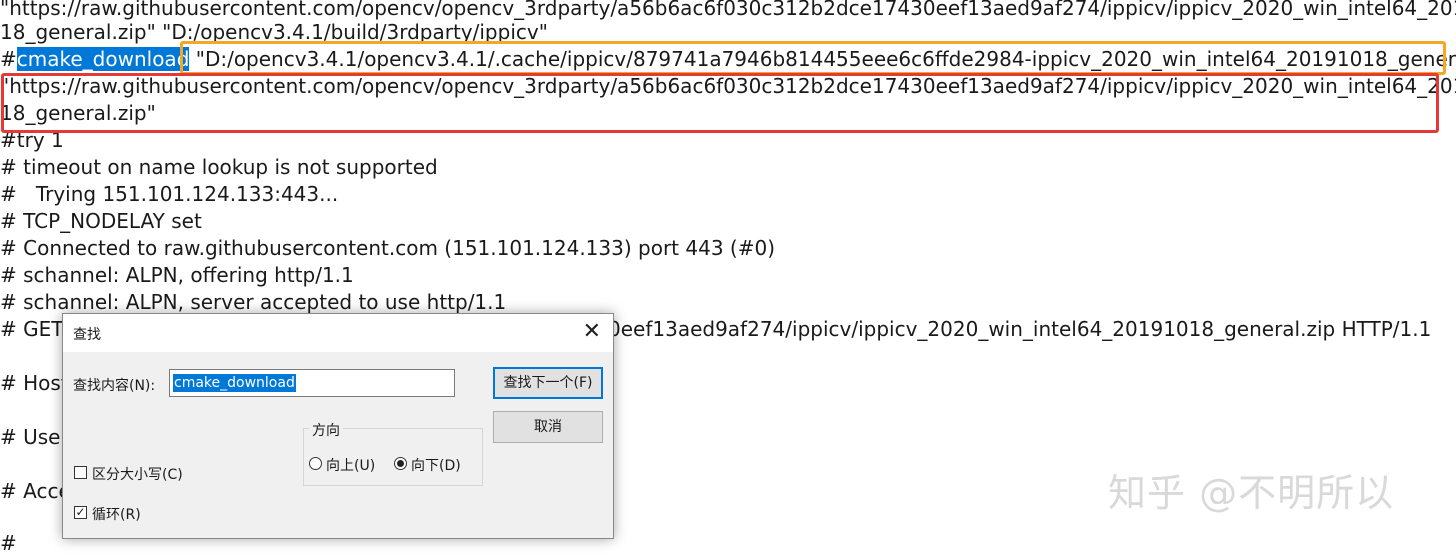 The image size is (1456, 557). I want to click on search-match-highlight: cmake_download, so click(103, 59).